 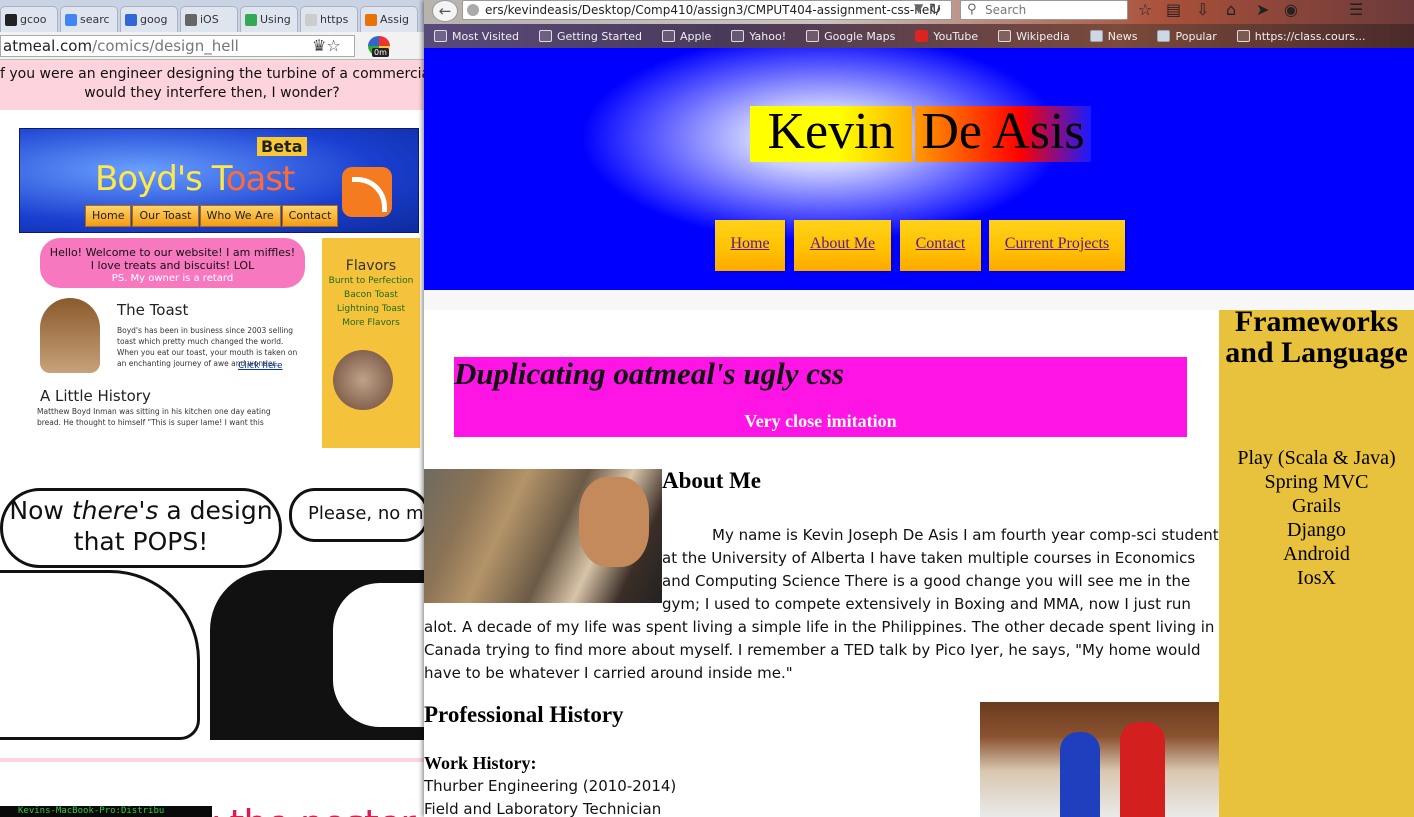 What do you see at coordinates (1316, 506) in the screenshot?
I see `framework-item: Grails` at bounding box center [1316, 506].